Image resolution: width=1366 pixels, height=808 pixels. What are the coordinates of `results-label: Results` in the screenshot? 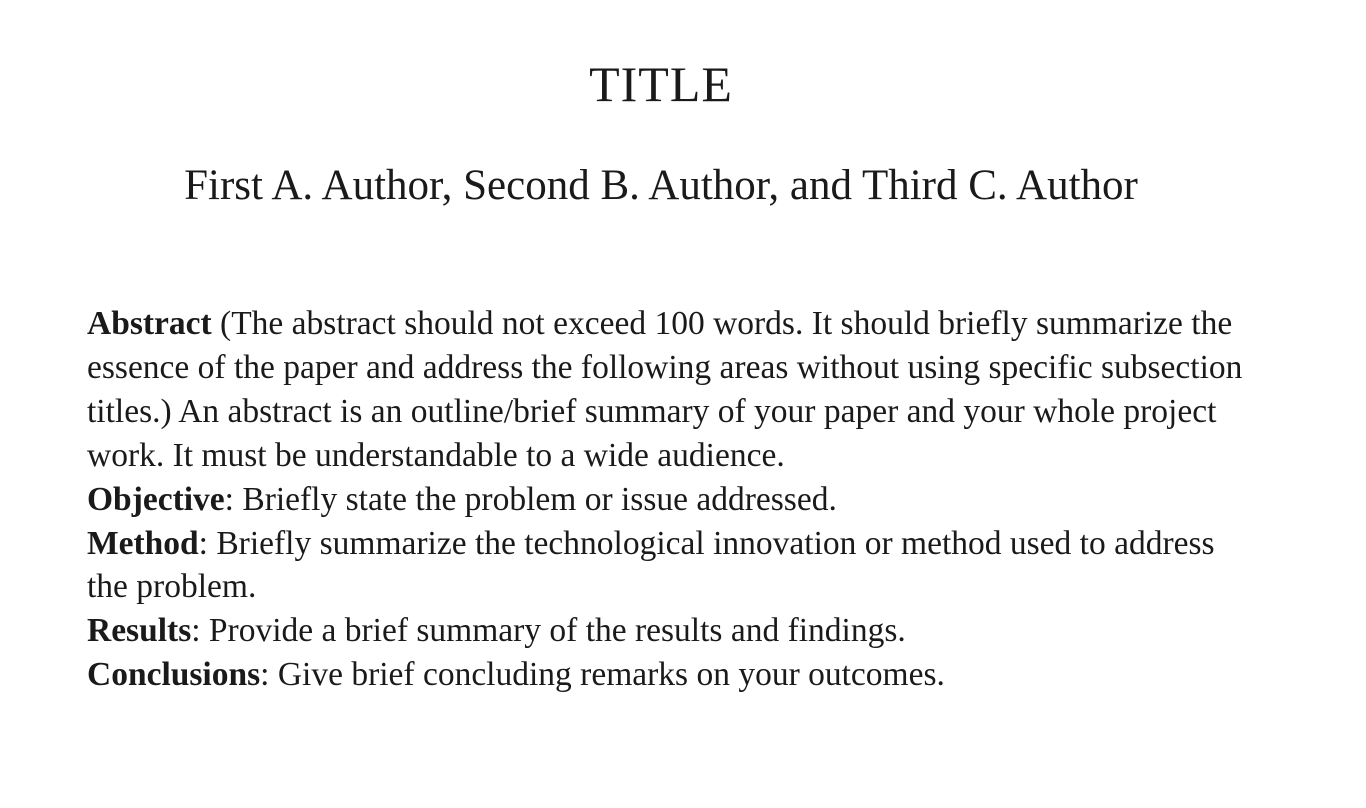 It's located at (139, 631).